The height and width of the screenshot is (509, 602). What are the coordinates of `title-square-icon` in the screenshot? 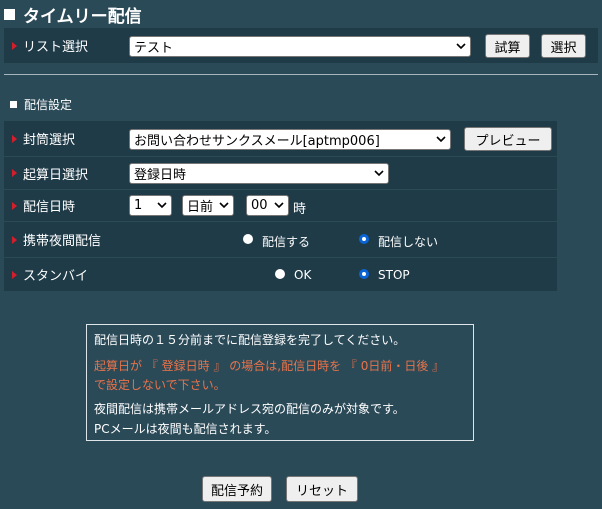 It's located at (9, 14).